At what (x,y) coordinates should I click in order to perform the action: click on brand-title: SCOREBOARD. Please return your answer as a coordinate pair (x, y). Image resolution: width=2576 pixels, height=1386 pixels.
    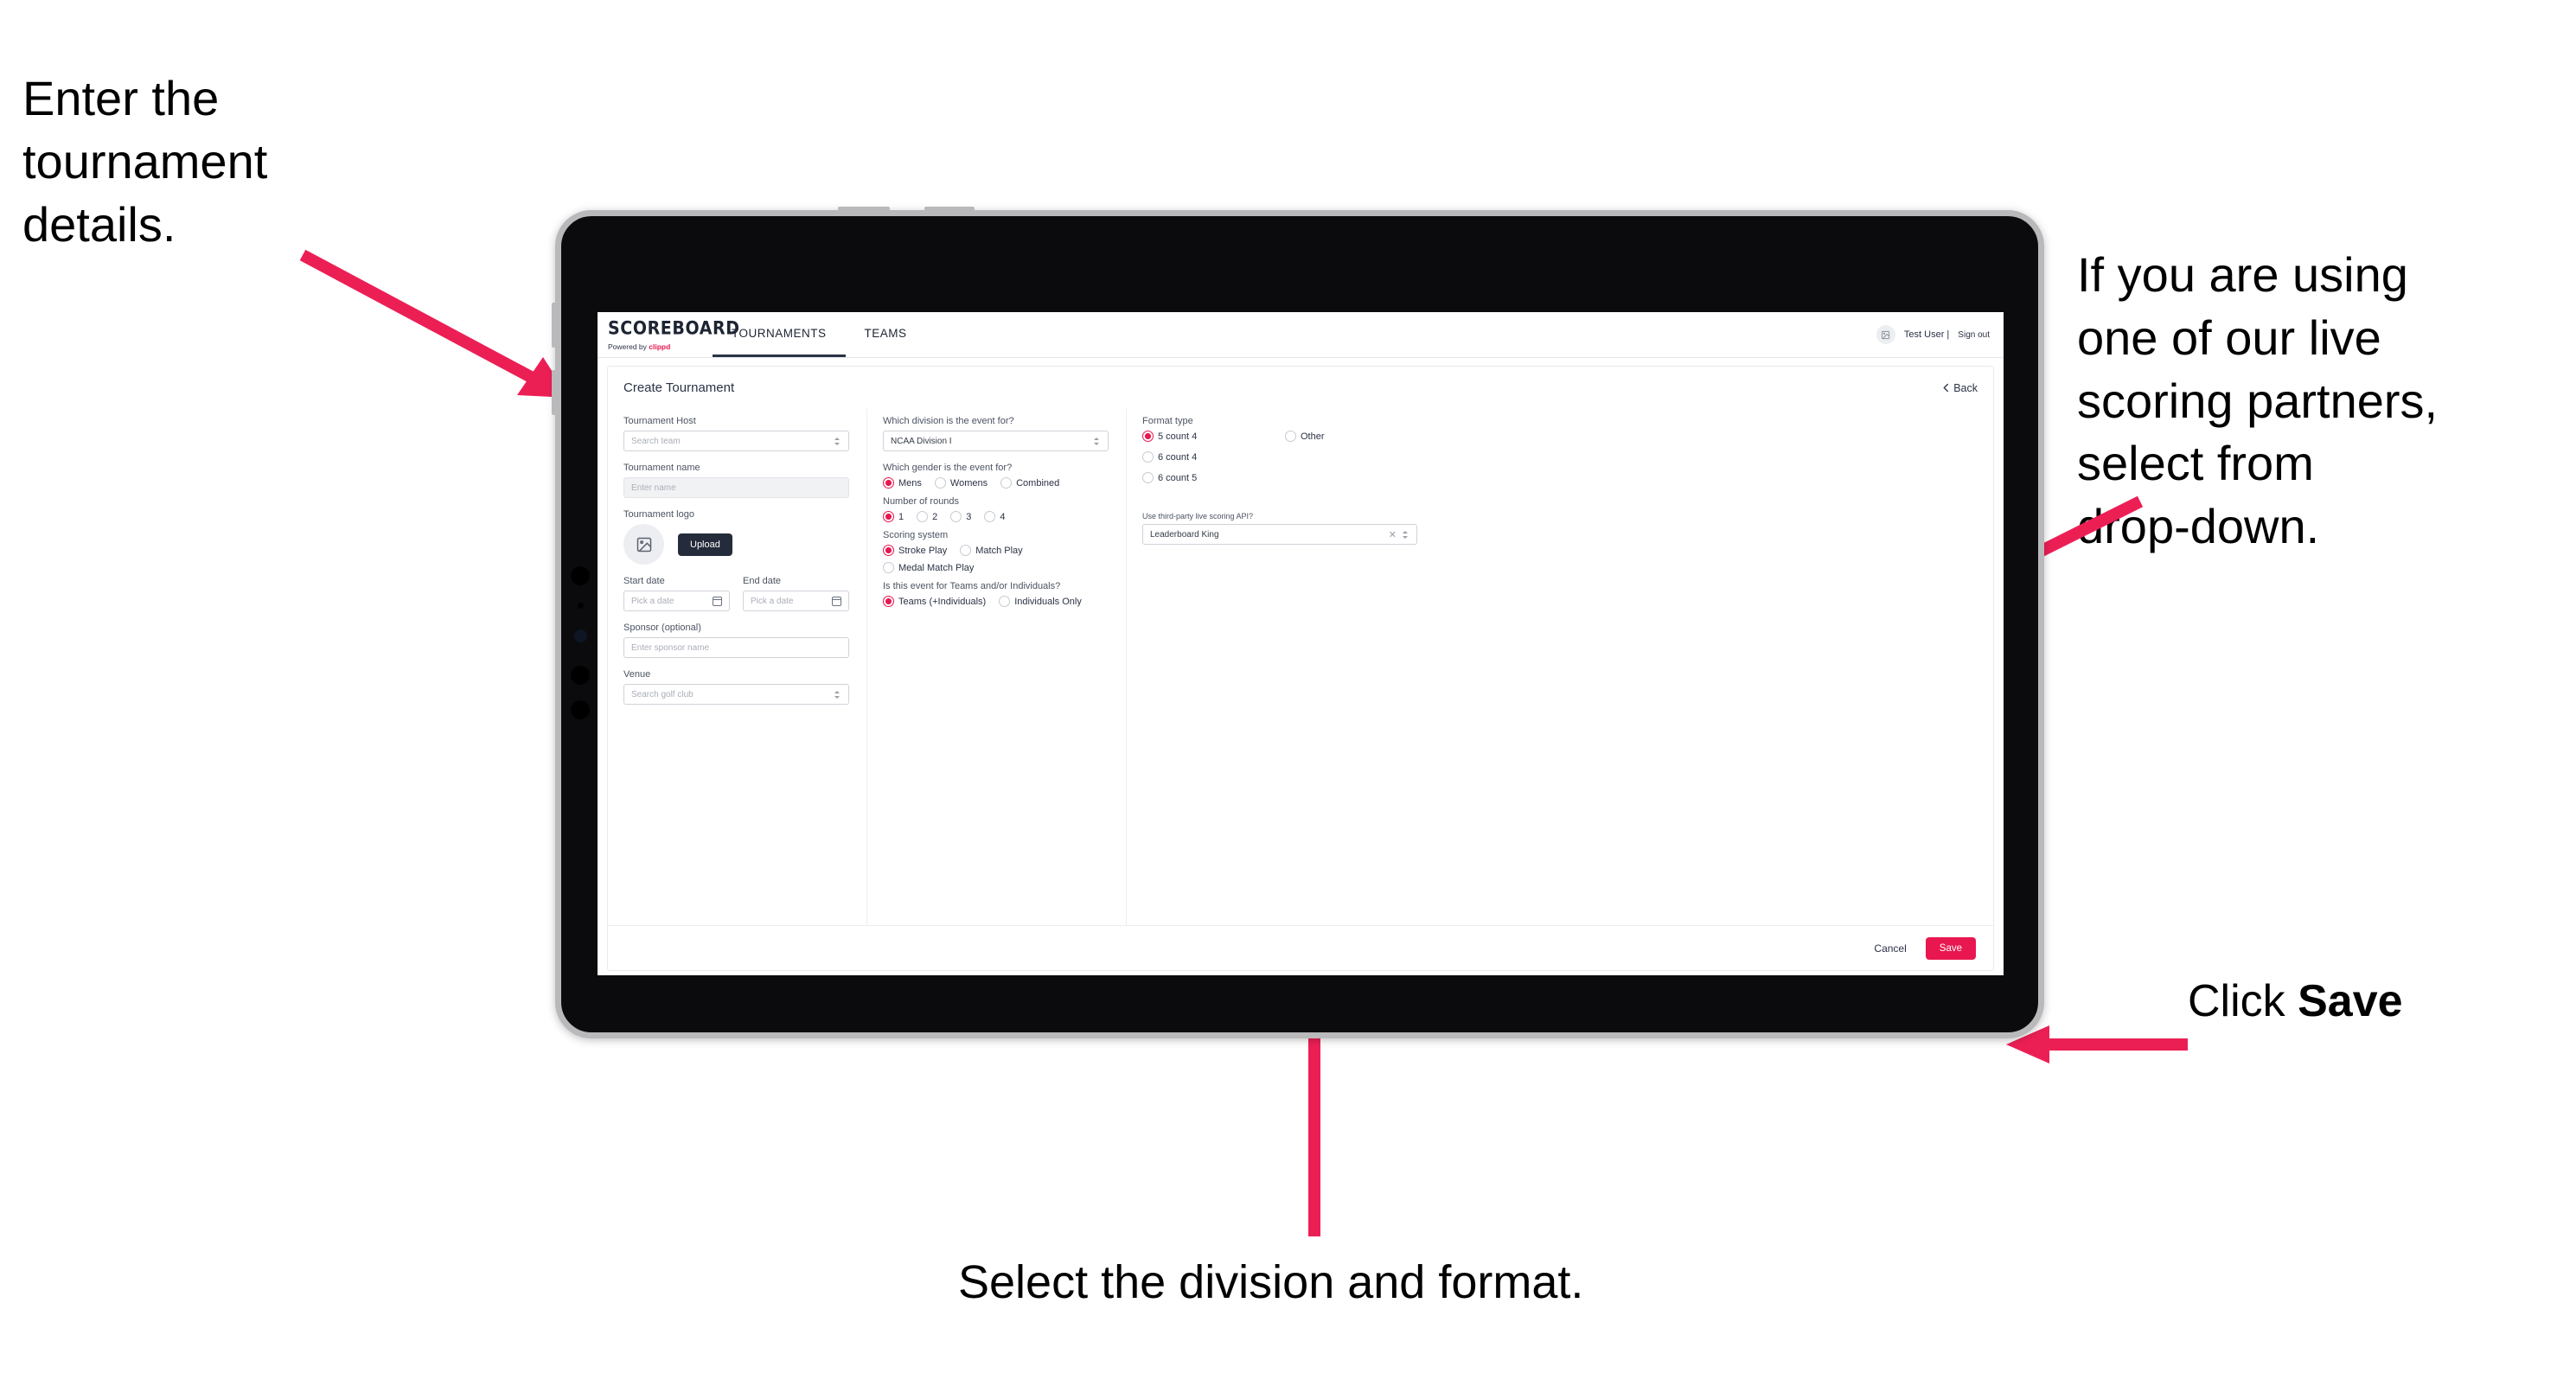
    Looking at the image, I should click on (674, 328).